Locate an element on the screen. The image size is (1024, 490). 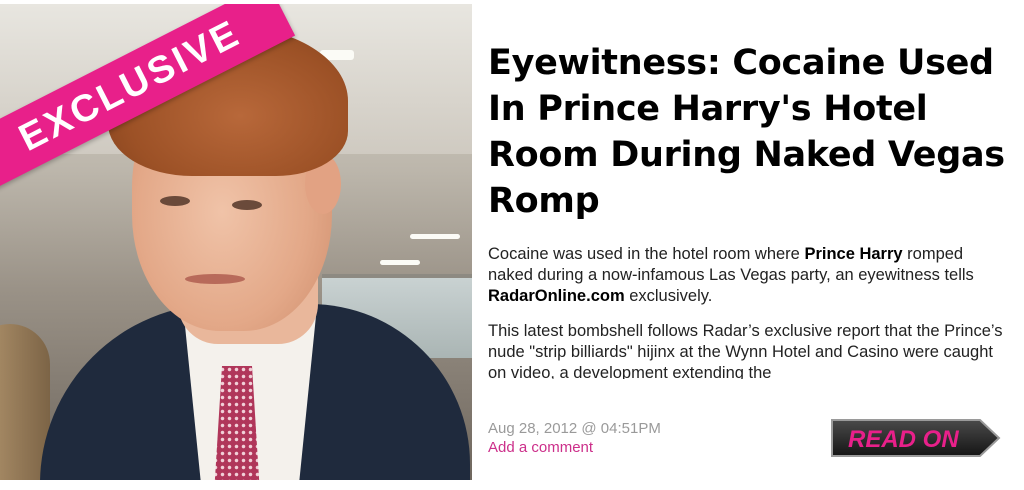
article-date: Aug 28, 2012 @ 04:51PM is located at coordinates (574, 428).